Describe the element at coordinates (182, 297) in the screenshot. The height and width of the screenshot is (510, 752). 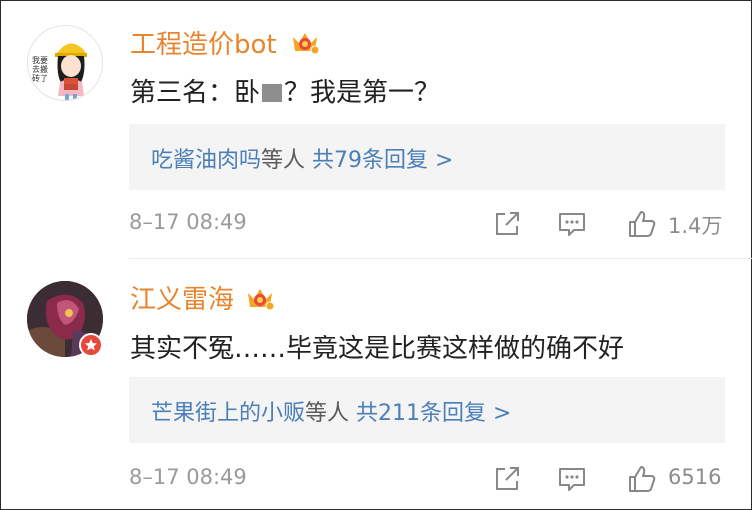
I see `username: 江义雷海` at that location.